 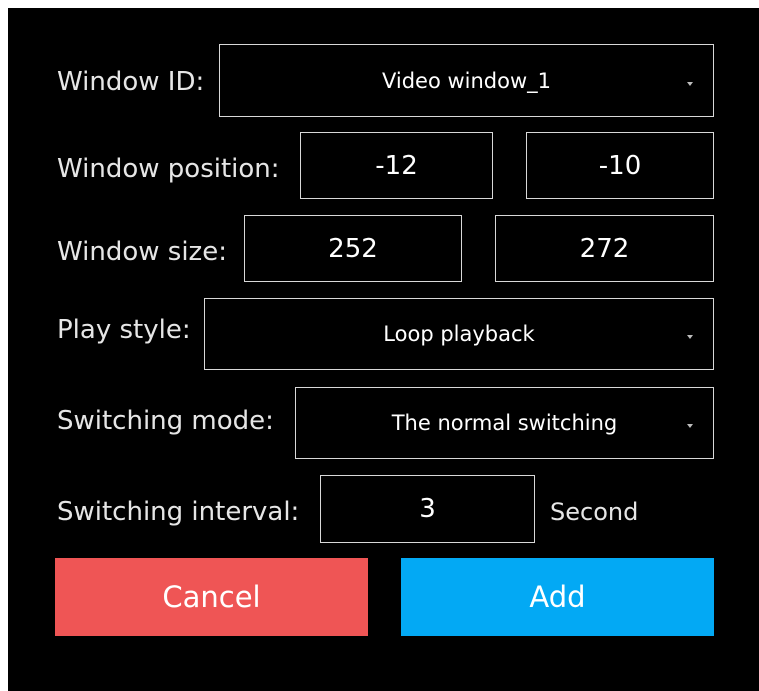 I want to click on window-id-select: Video window_1, so click(x=466, y=80).